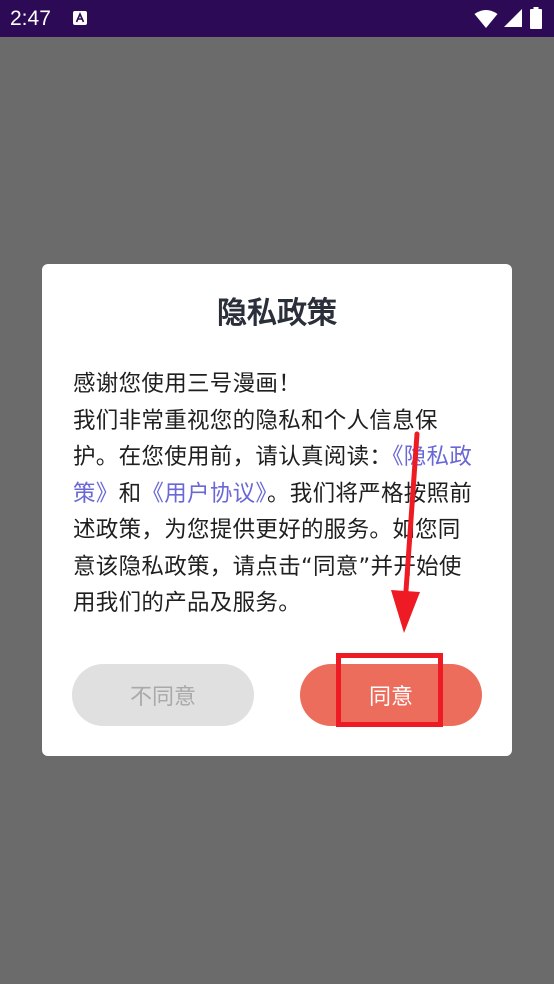  Describe the element at coordinates (405, 532) in the screenshot. I see `annotation-arrow-icon` at that location.